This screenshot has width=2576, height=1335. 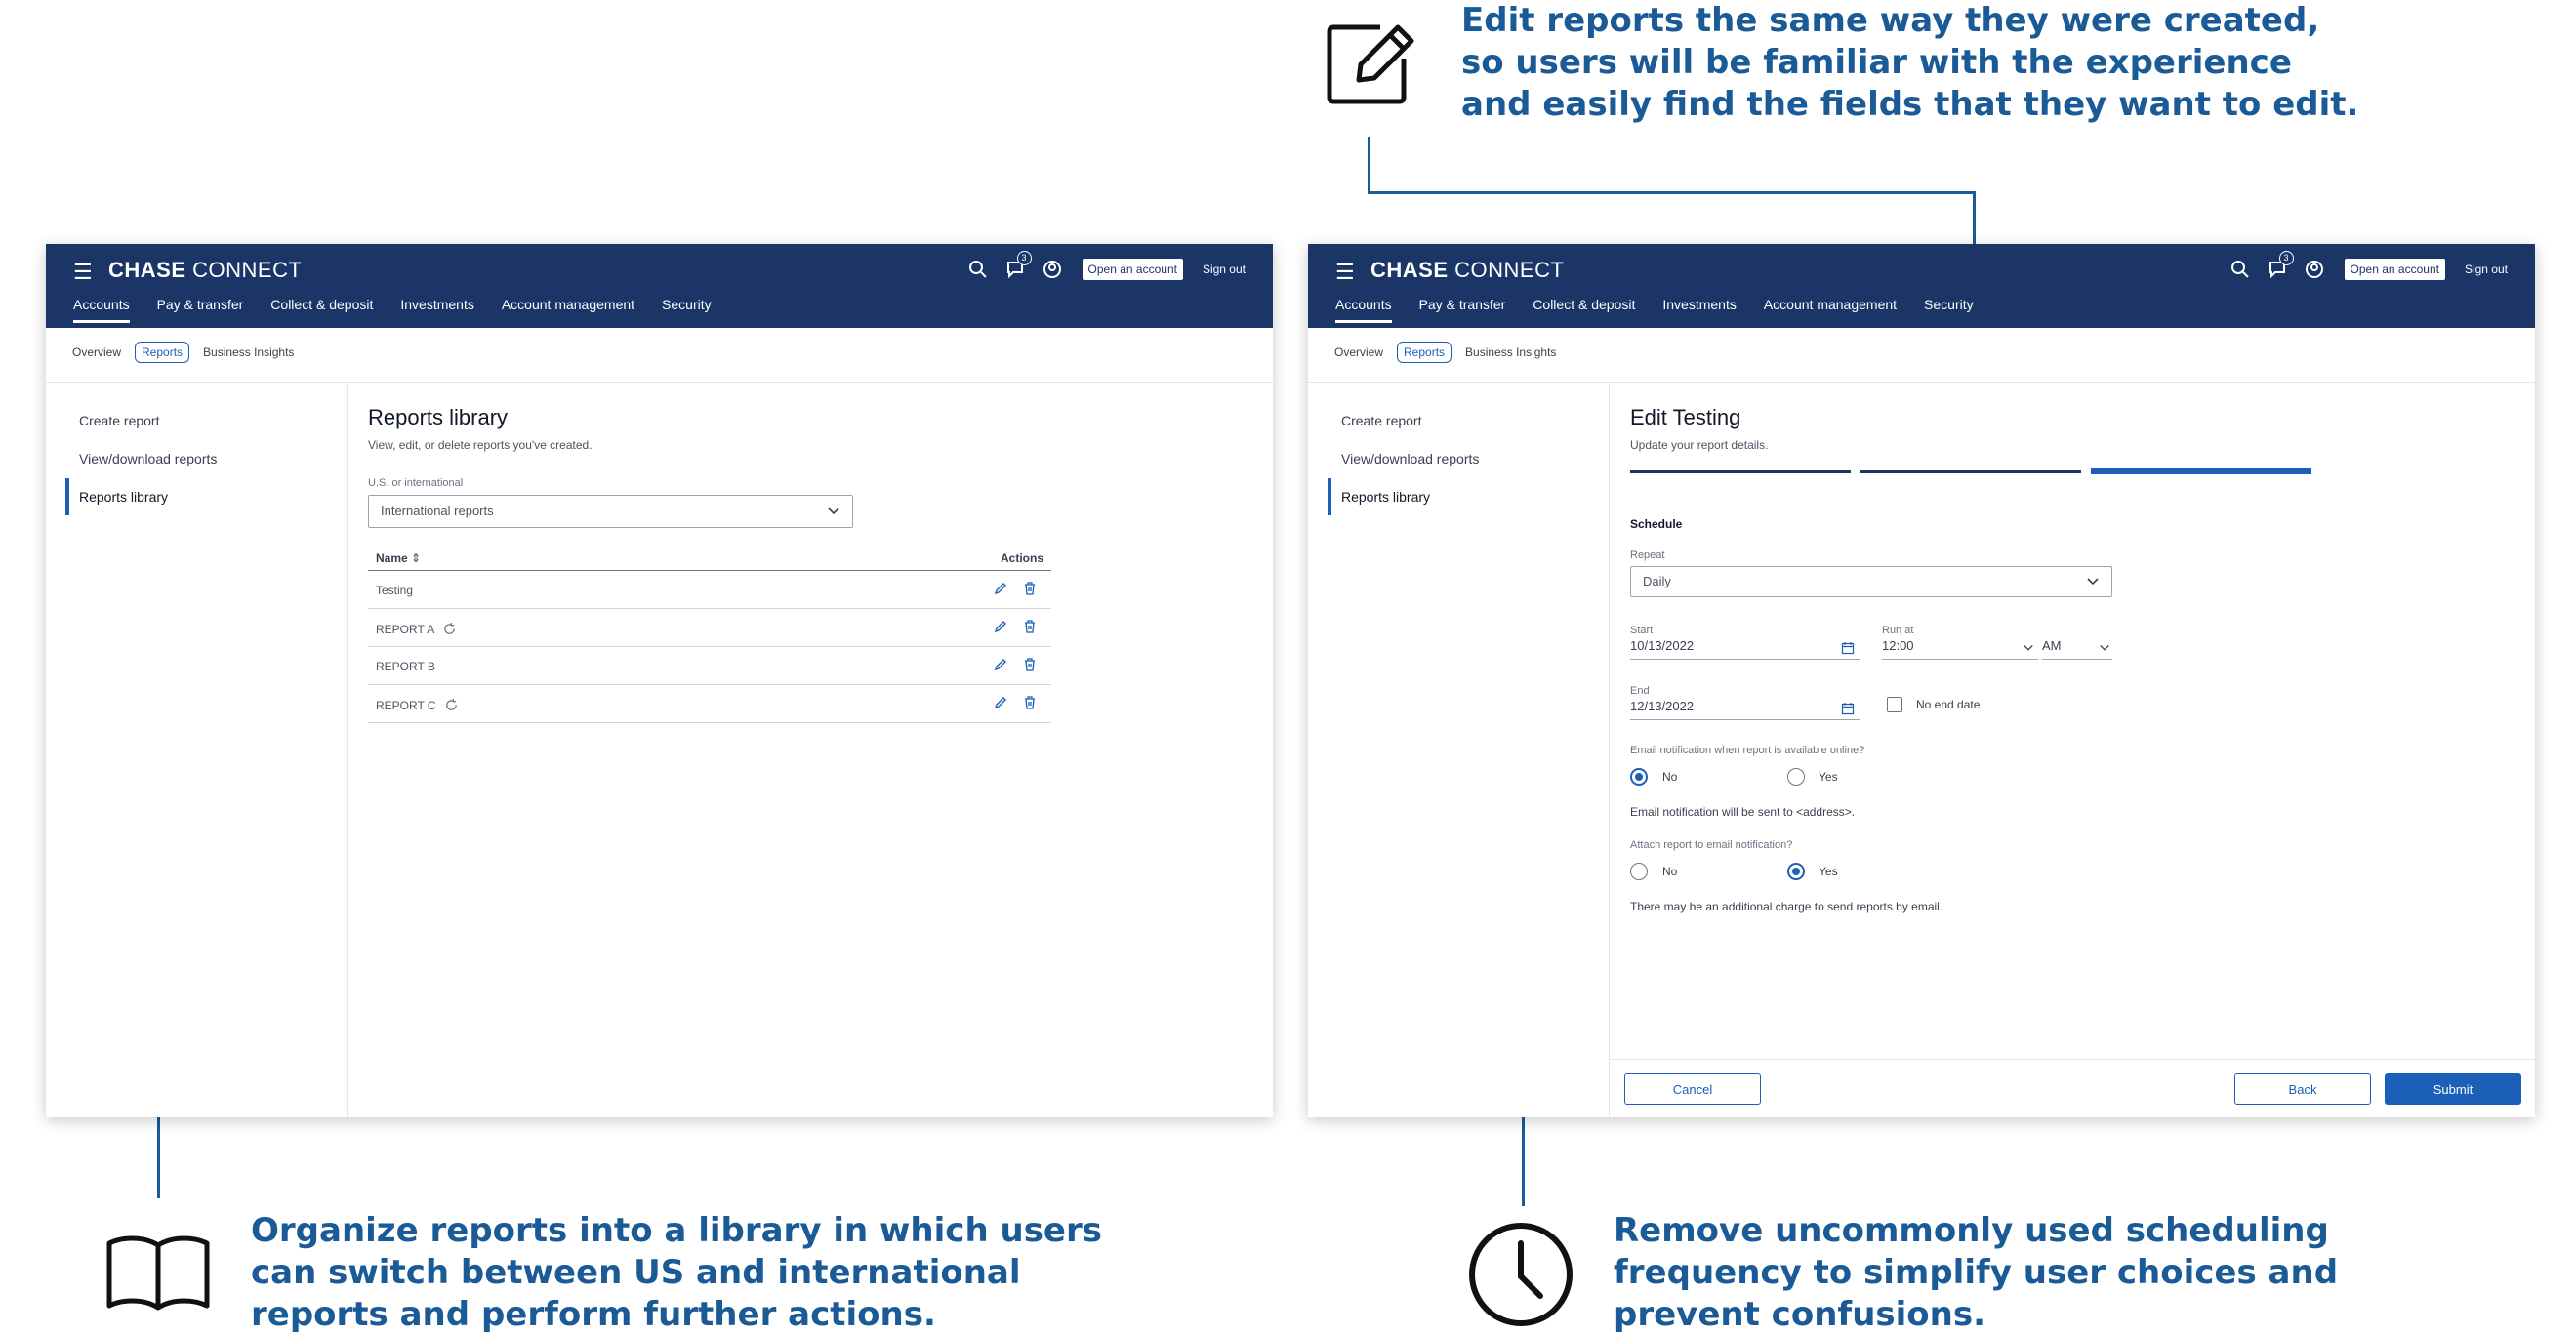 What do you see at coordinates (1745, 709) in the screenshot?
I see `end-date-field: 12/13/2022` at bounding box center [1745, 709].